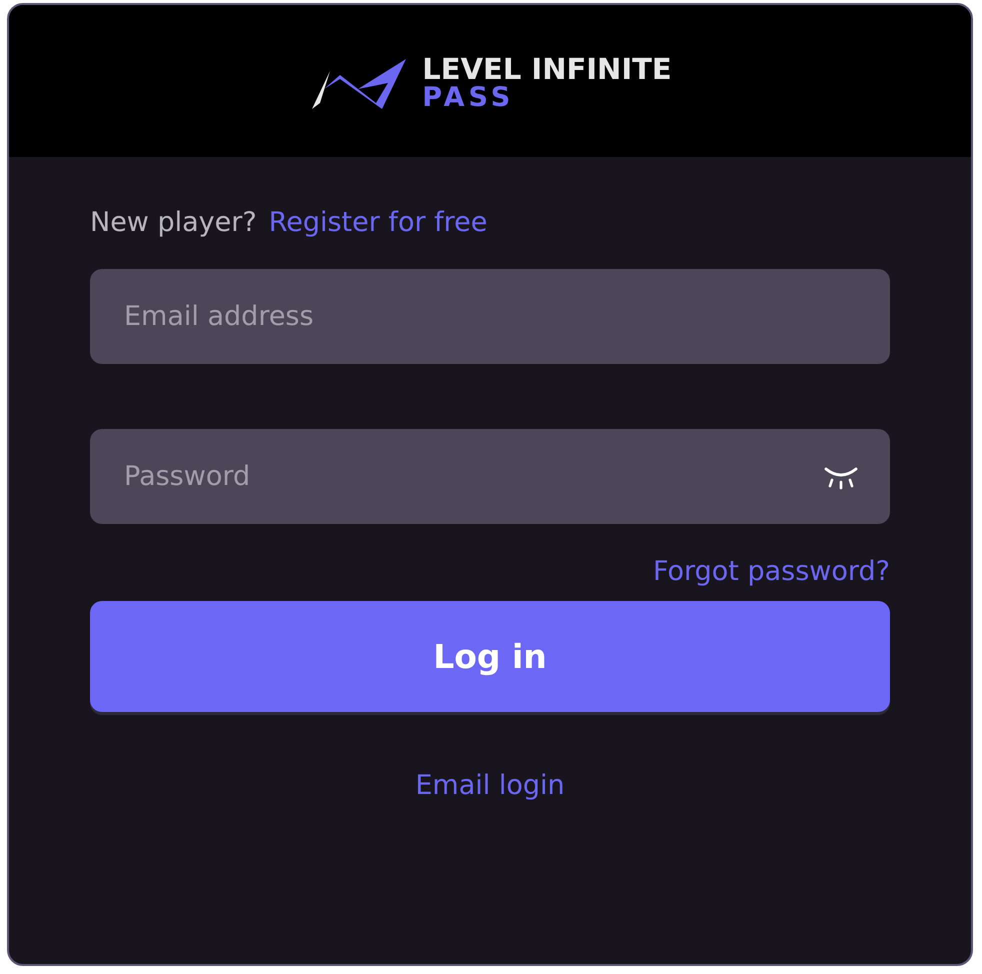  I want to click on logo-subtitle: PASS, so click(469, 97).